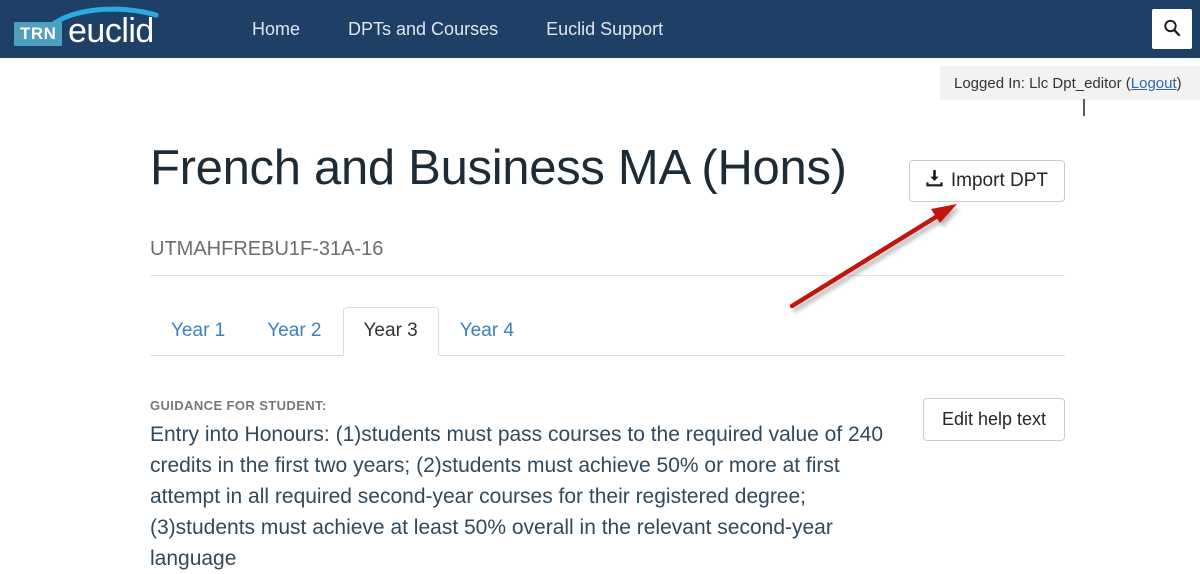 This screenshot has width=1200, height=574. I want to click on page-code: UTMAHFREBU1F-31A-16, so click(267, 249).